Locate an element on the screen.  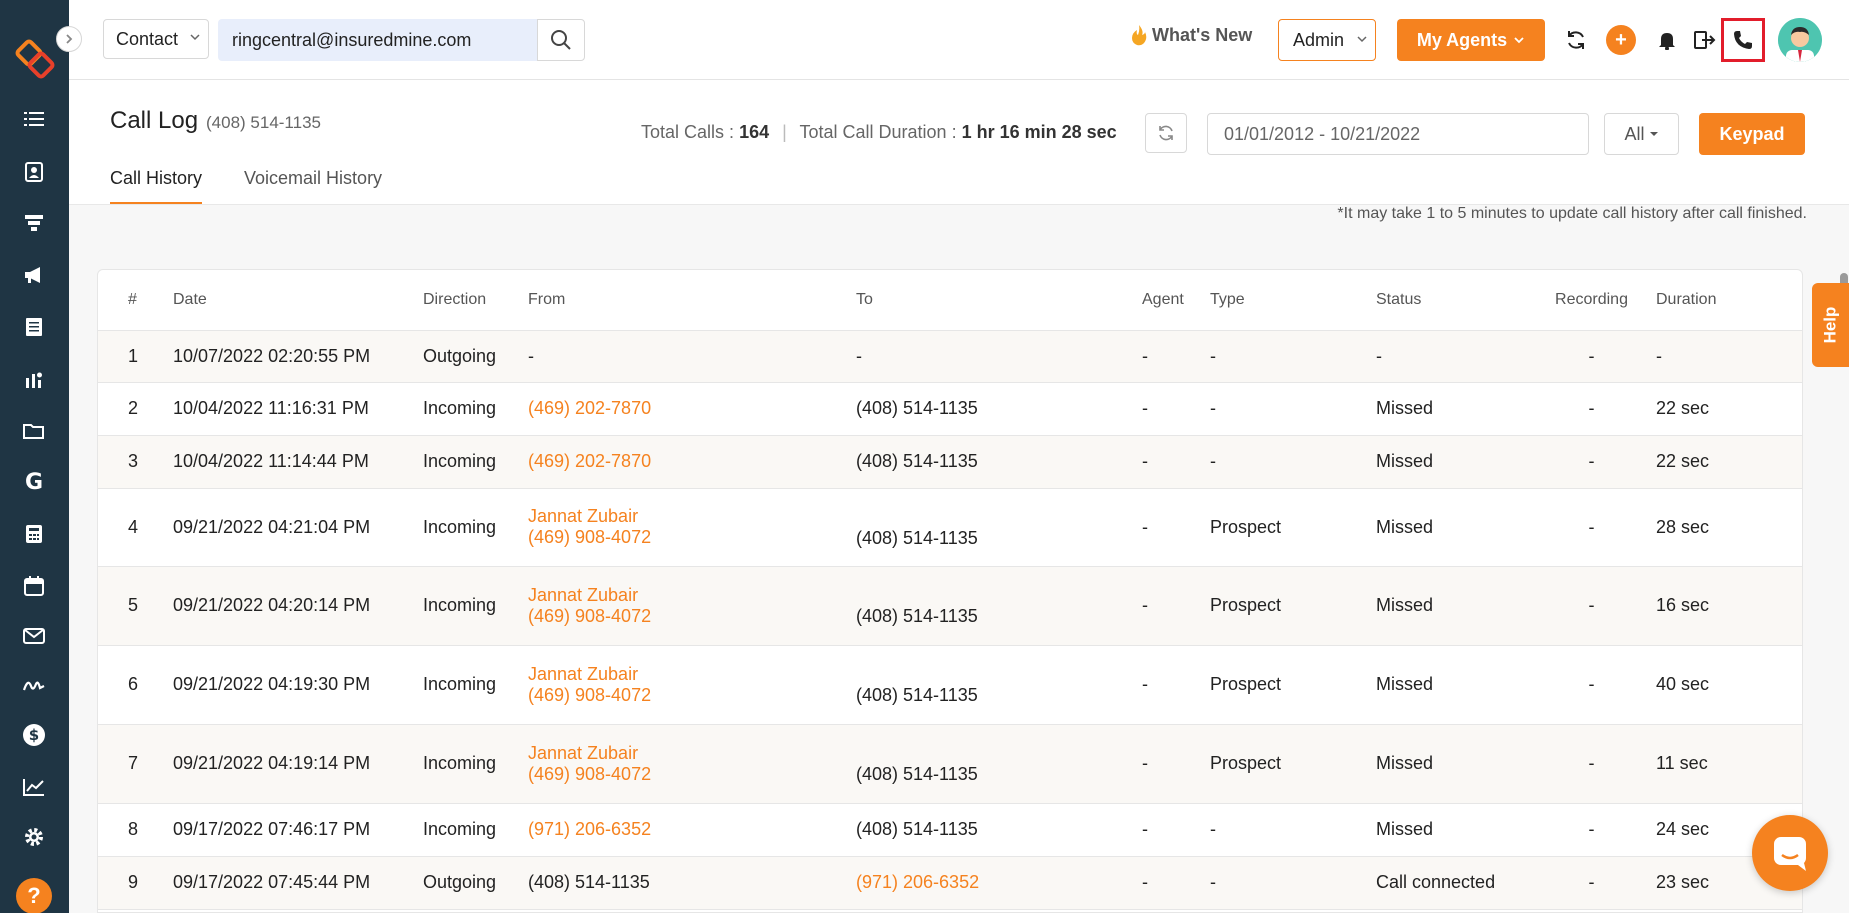
document-icon is located at coordinates (34, 327).